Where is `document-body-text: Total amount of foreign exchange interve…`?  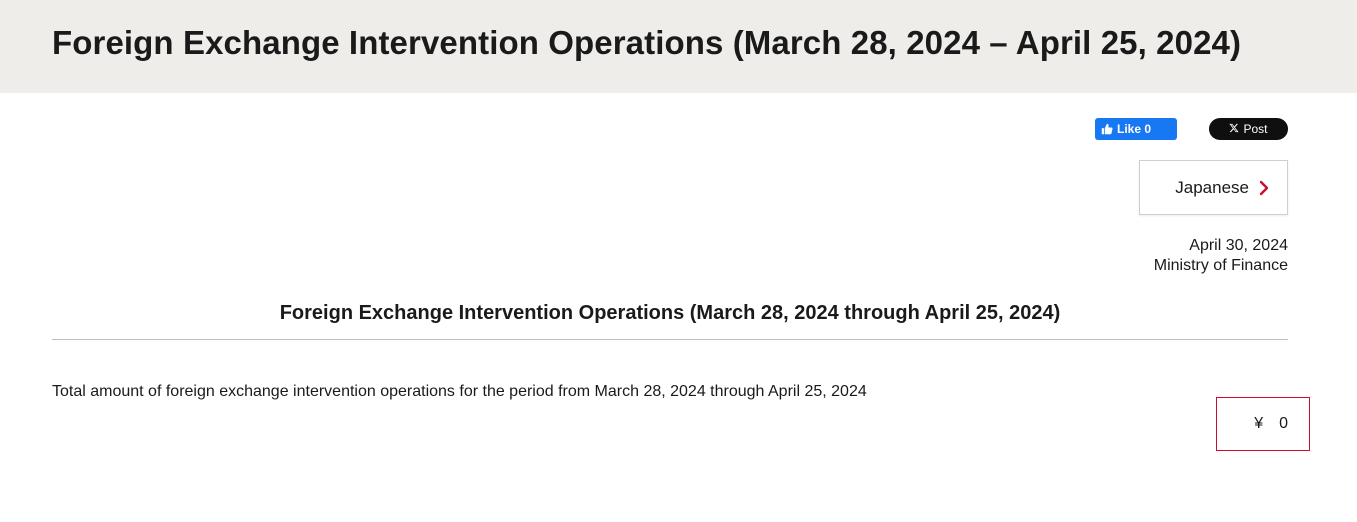 document-body-text: Total amount of foreign exchange interve… is located at coordinates (459, 391).